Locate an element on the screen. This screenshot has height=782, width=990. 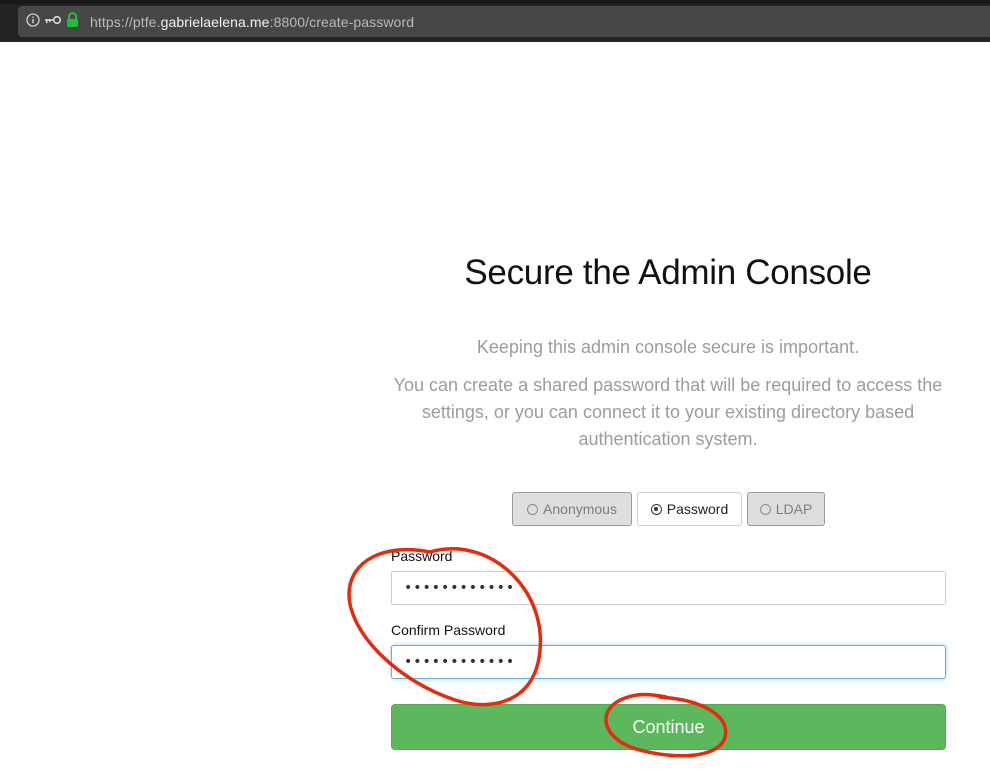
auth-option-anonymous: Anonymous is located at coordinates (572, 509).